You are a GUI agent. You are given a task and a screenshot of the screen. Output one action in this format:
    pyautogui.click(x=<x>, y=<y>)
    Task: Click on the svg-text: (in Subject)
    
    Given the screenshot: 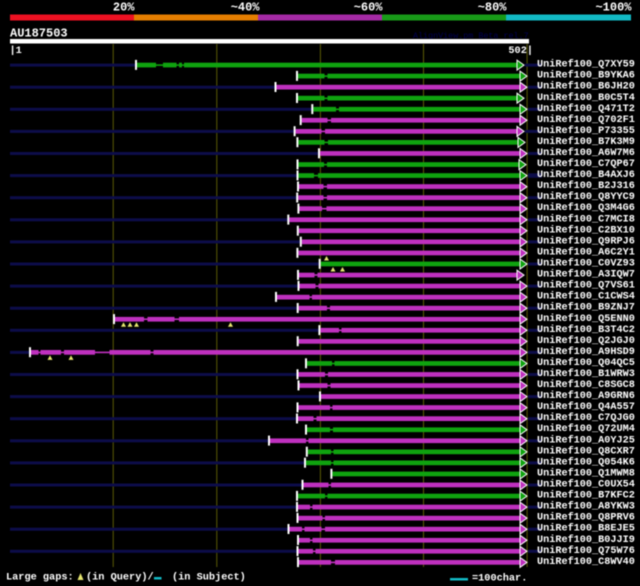 What is the action you would take?
    pyautogui.click(x=209, y=578)
    